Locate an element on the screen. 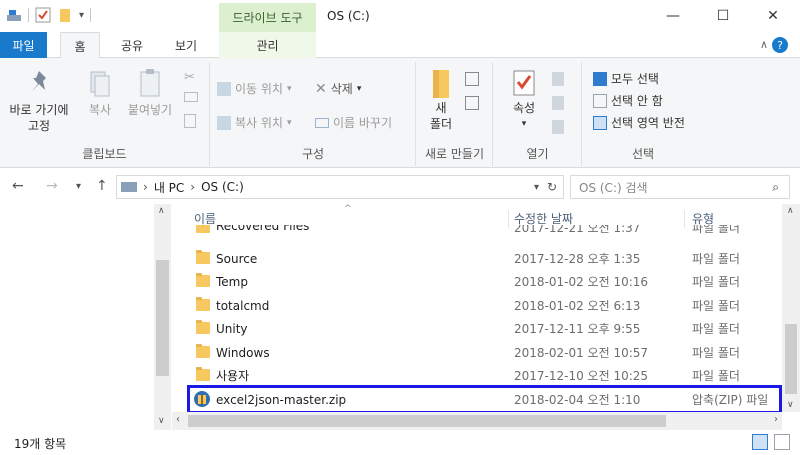 Image resolution: width=800 pixels, height=455 pixels. customize-qat-icon: ▾ is located at coordinates (81, 15).